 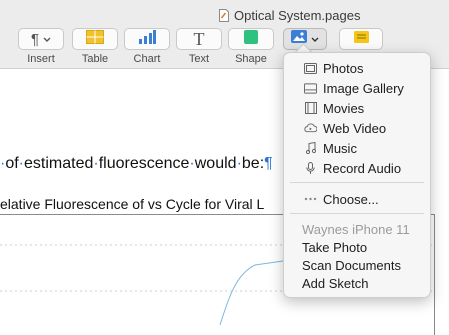 I want to click on menu-item-record-audio: Record Audio, so click(x=352, y=168).